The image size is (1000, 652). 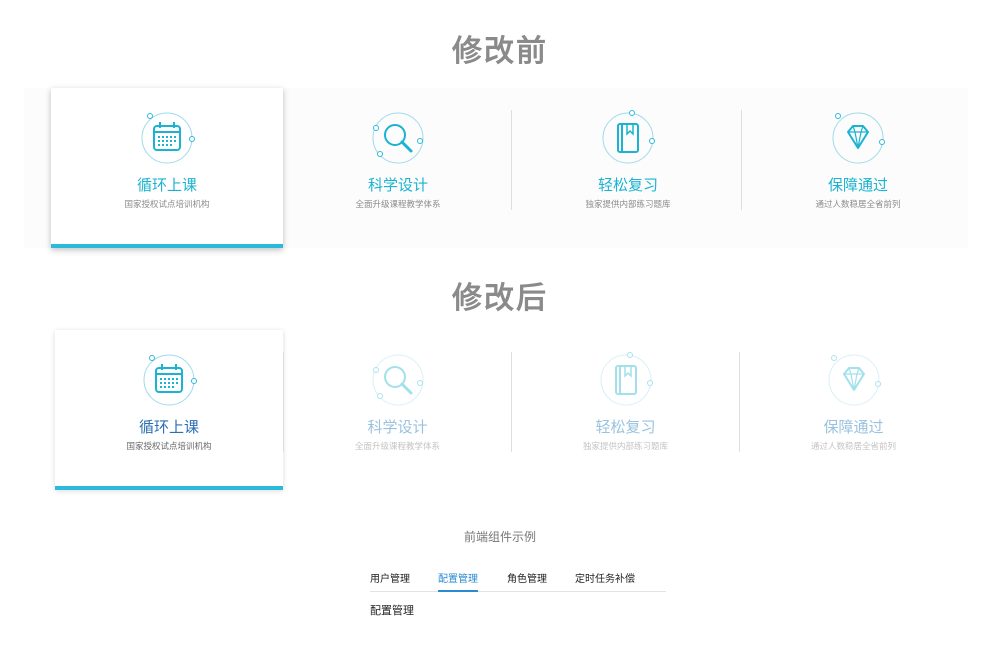 What do you see at coordinates (605, 577) in the screenshot?
I see `tab-scheduled-task-compensation: 定时任务补偿` at bounding box center [605, 577].